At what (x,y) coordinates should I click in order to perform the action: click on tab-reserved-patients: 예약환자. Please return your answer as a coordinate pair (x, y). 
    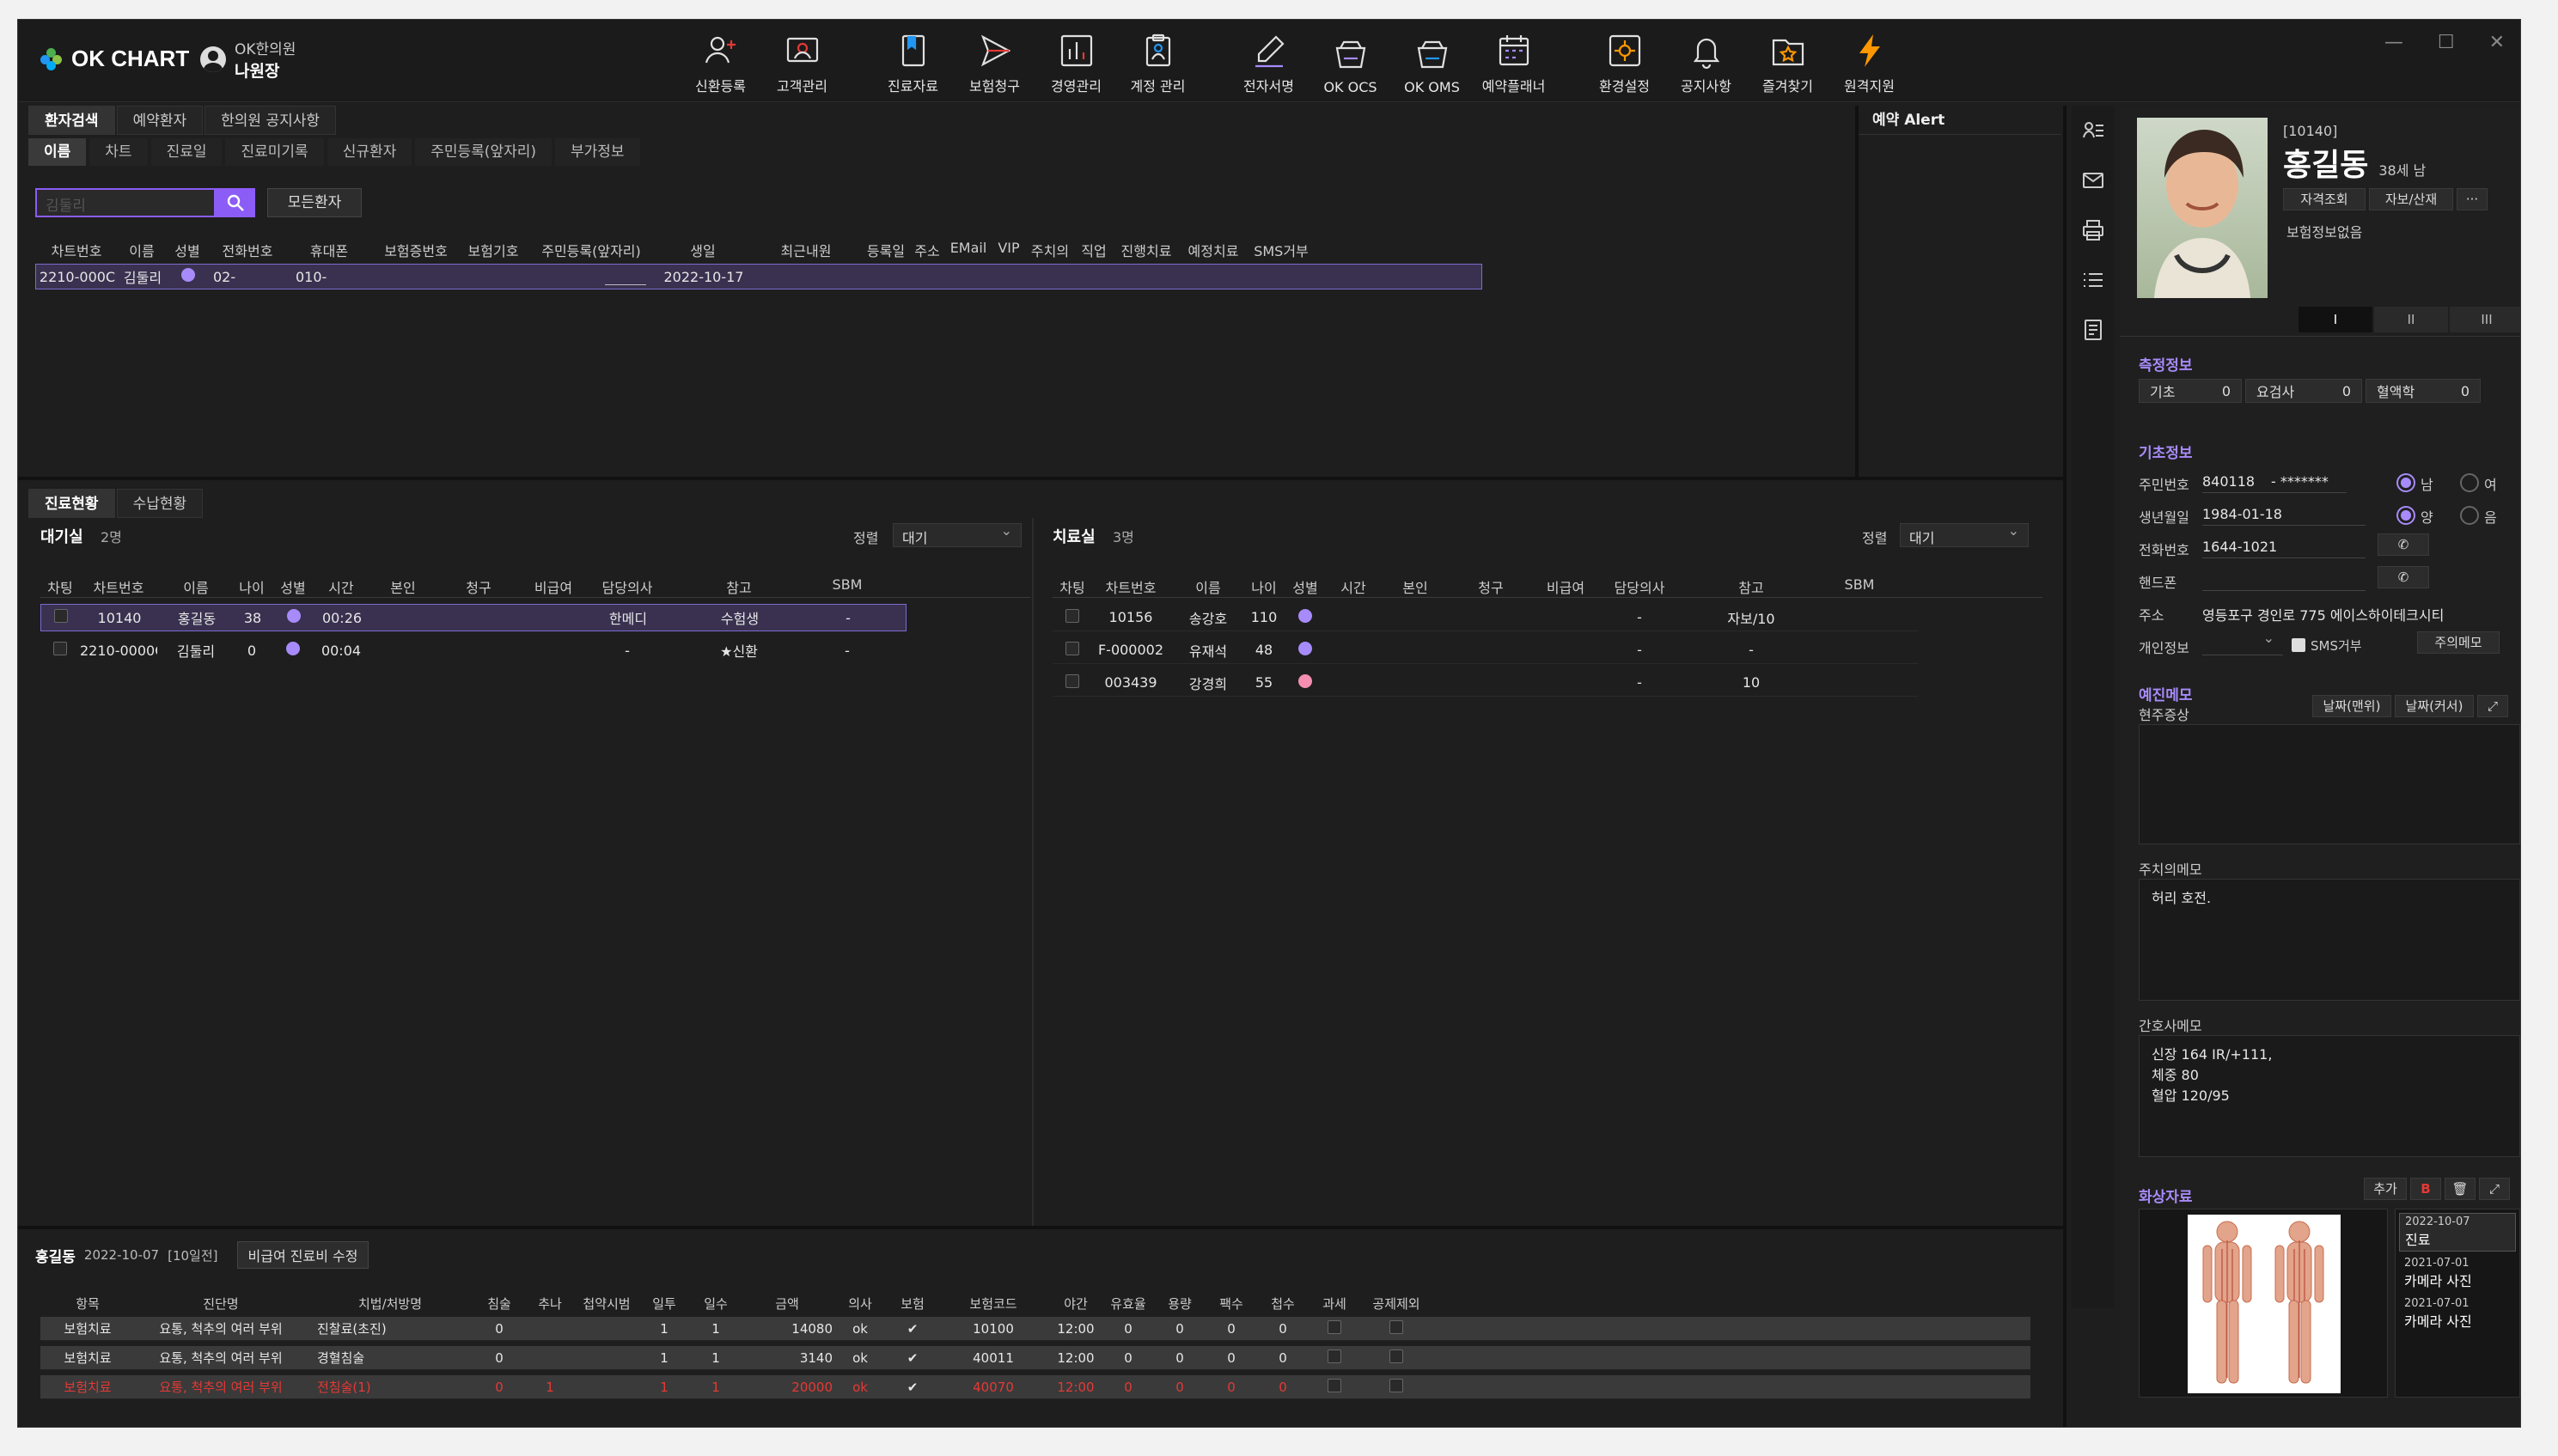
    Looking at the image, I should click on (160, 121).